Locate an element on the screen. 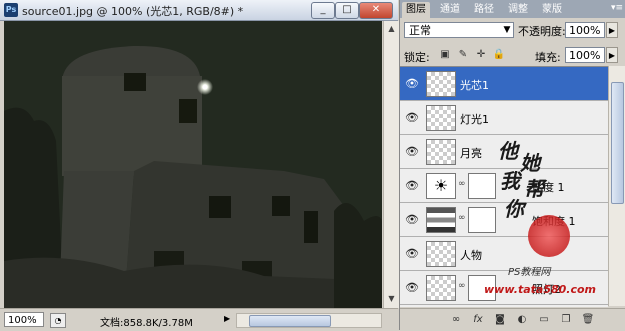 Image resolution: width=625 pixels, height=331 pixels. vertical-scrollbar: ▲ ▼ is located at coordinates (391, 164).